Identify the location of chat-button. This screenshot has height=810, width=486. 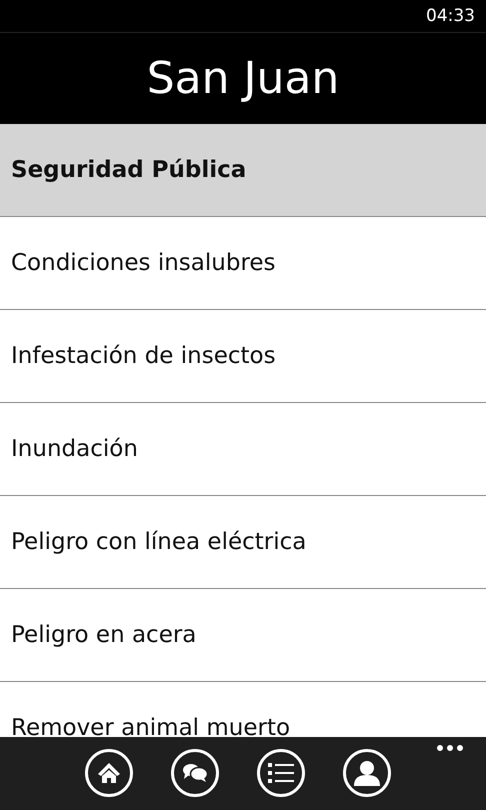
(195, 773).